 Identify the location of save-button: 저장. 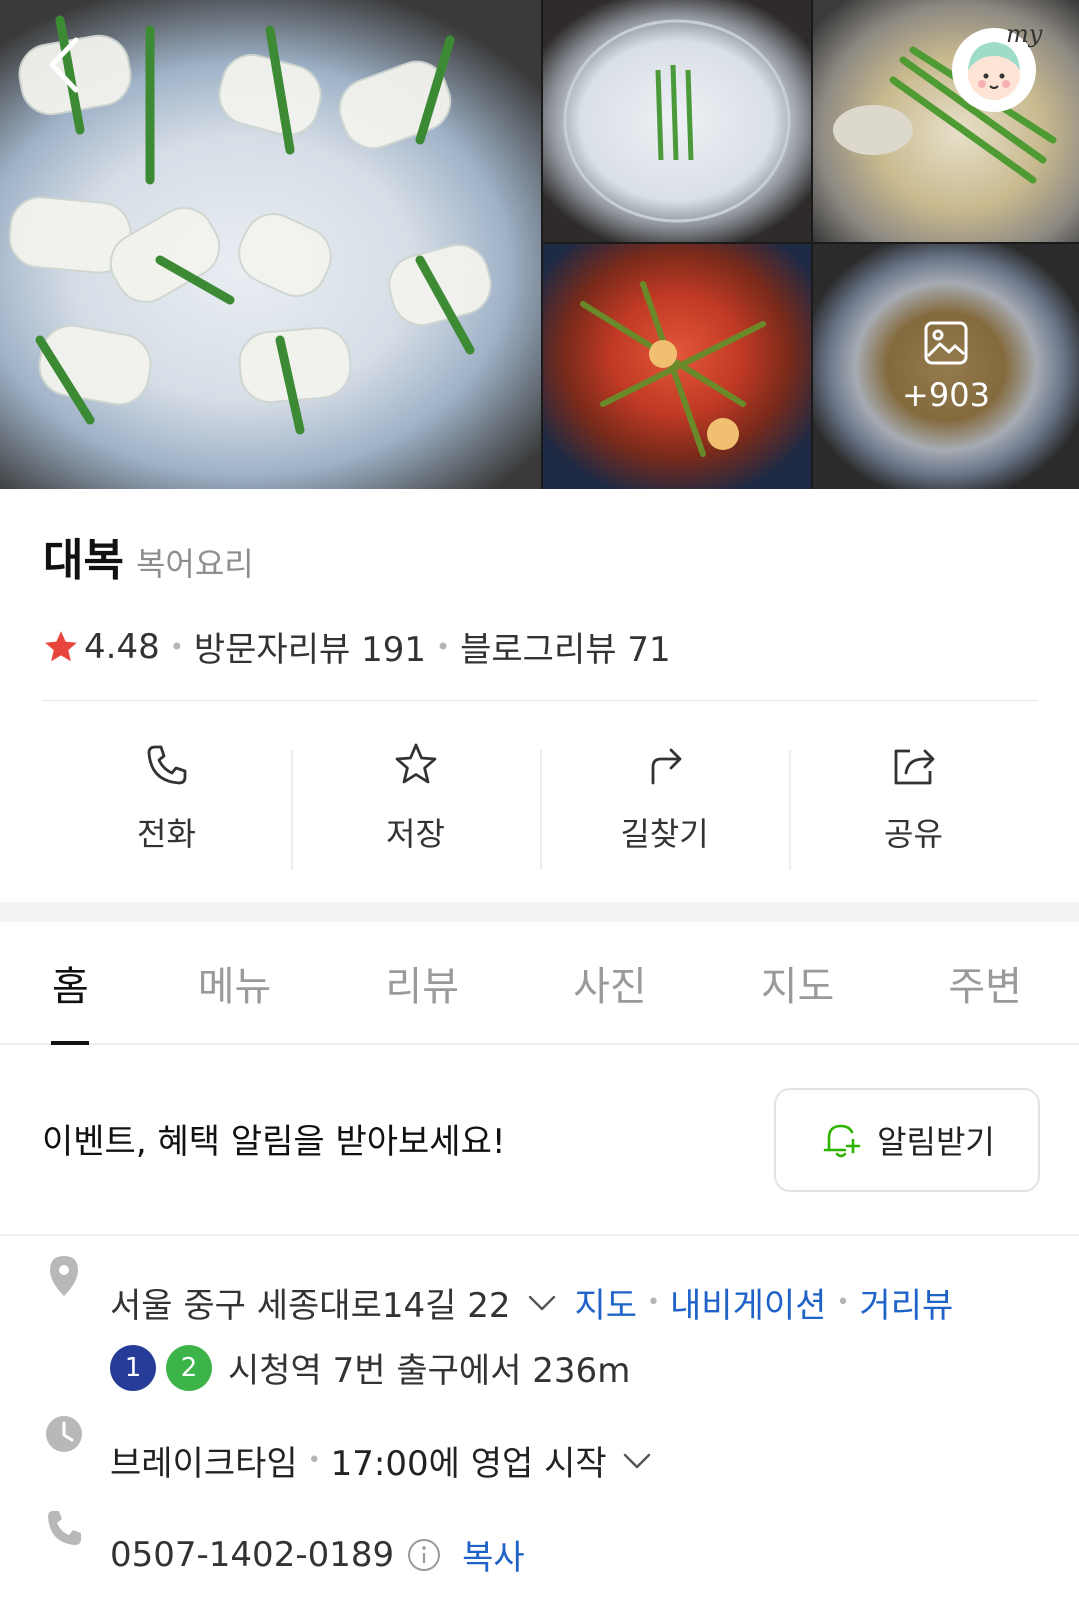
(415, 799).